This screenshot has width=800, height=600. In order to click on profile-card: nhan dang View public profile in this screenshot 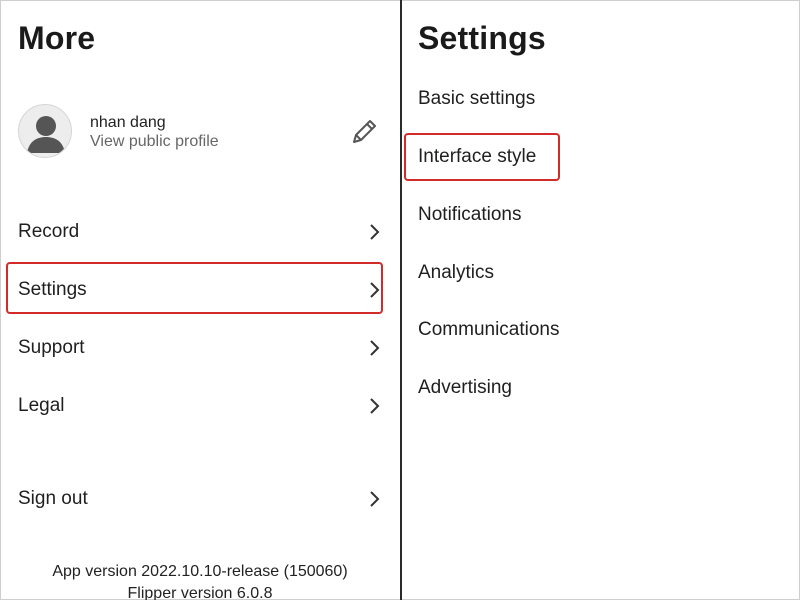, I will do `click(201, 132)`.